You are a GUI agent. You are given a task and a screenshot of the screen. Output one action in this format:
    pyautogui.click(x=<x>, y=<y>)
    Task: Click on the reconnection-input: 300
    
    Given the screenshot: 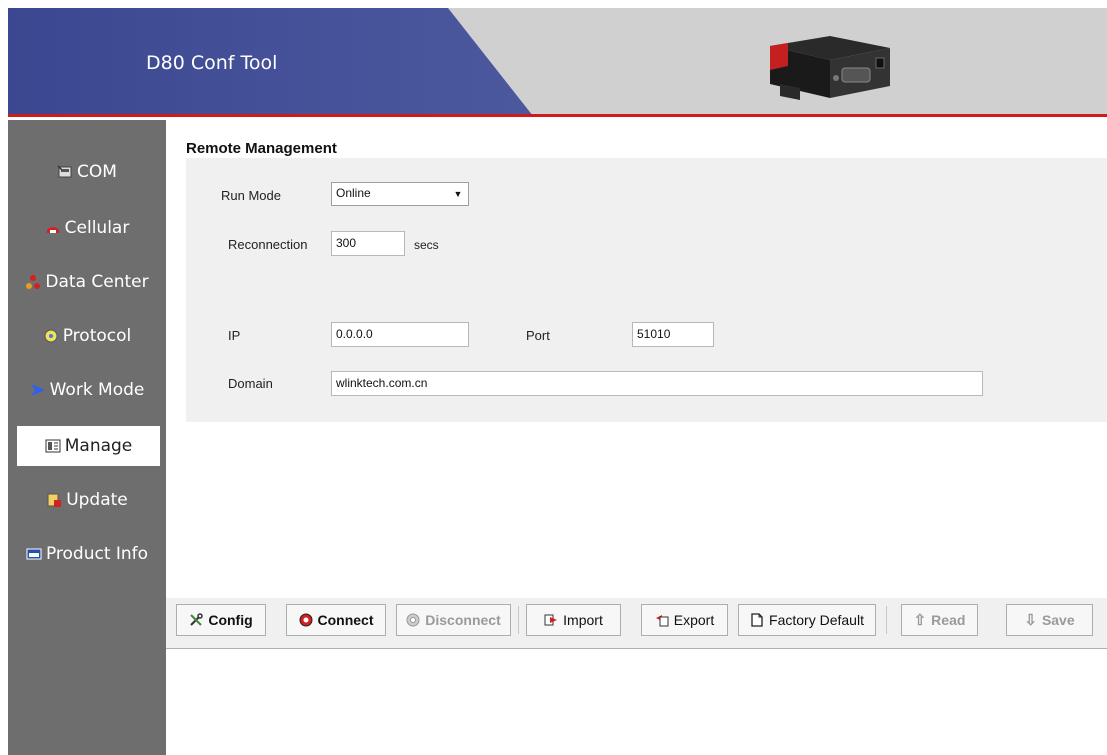 What is the action you would take?
    pyautogui.click(x=368, y=243)
    